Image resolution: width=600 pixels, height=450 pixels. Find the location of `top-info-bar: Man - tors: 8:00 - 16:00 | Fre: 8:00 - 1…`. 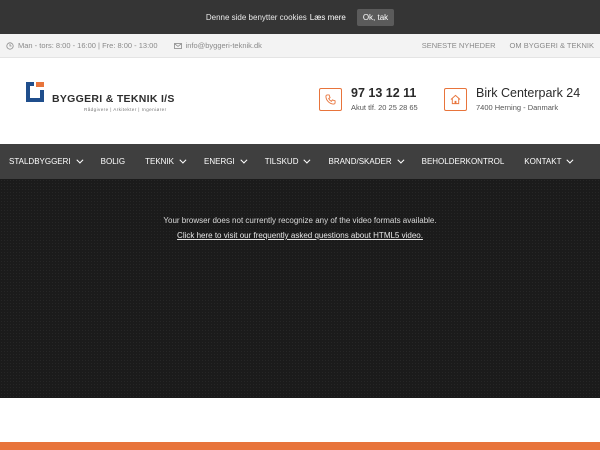

top-info-bar: Man - tors: 8:00 - 16:00 | Fre: 8:00 - 1… is located at coordinates (300, 46).